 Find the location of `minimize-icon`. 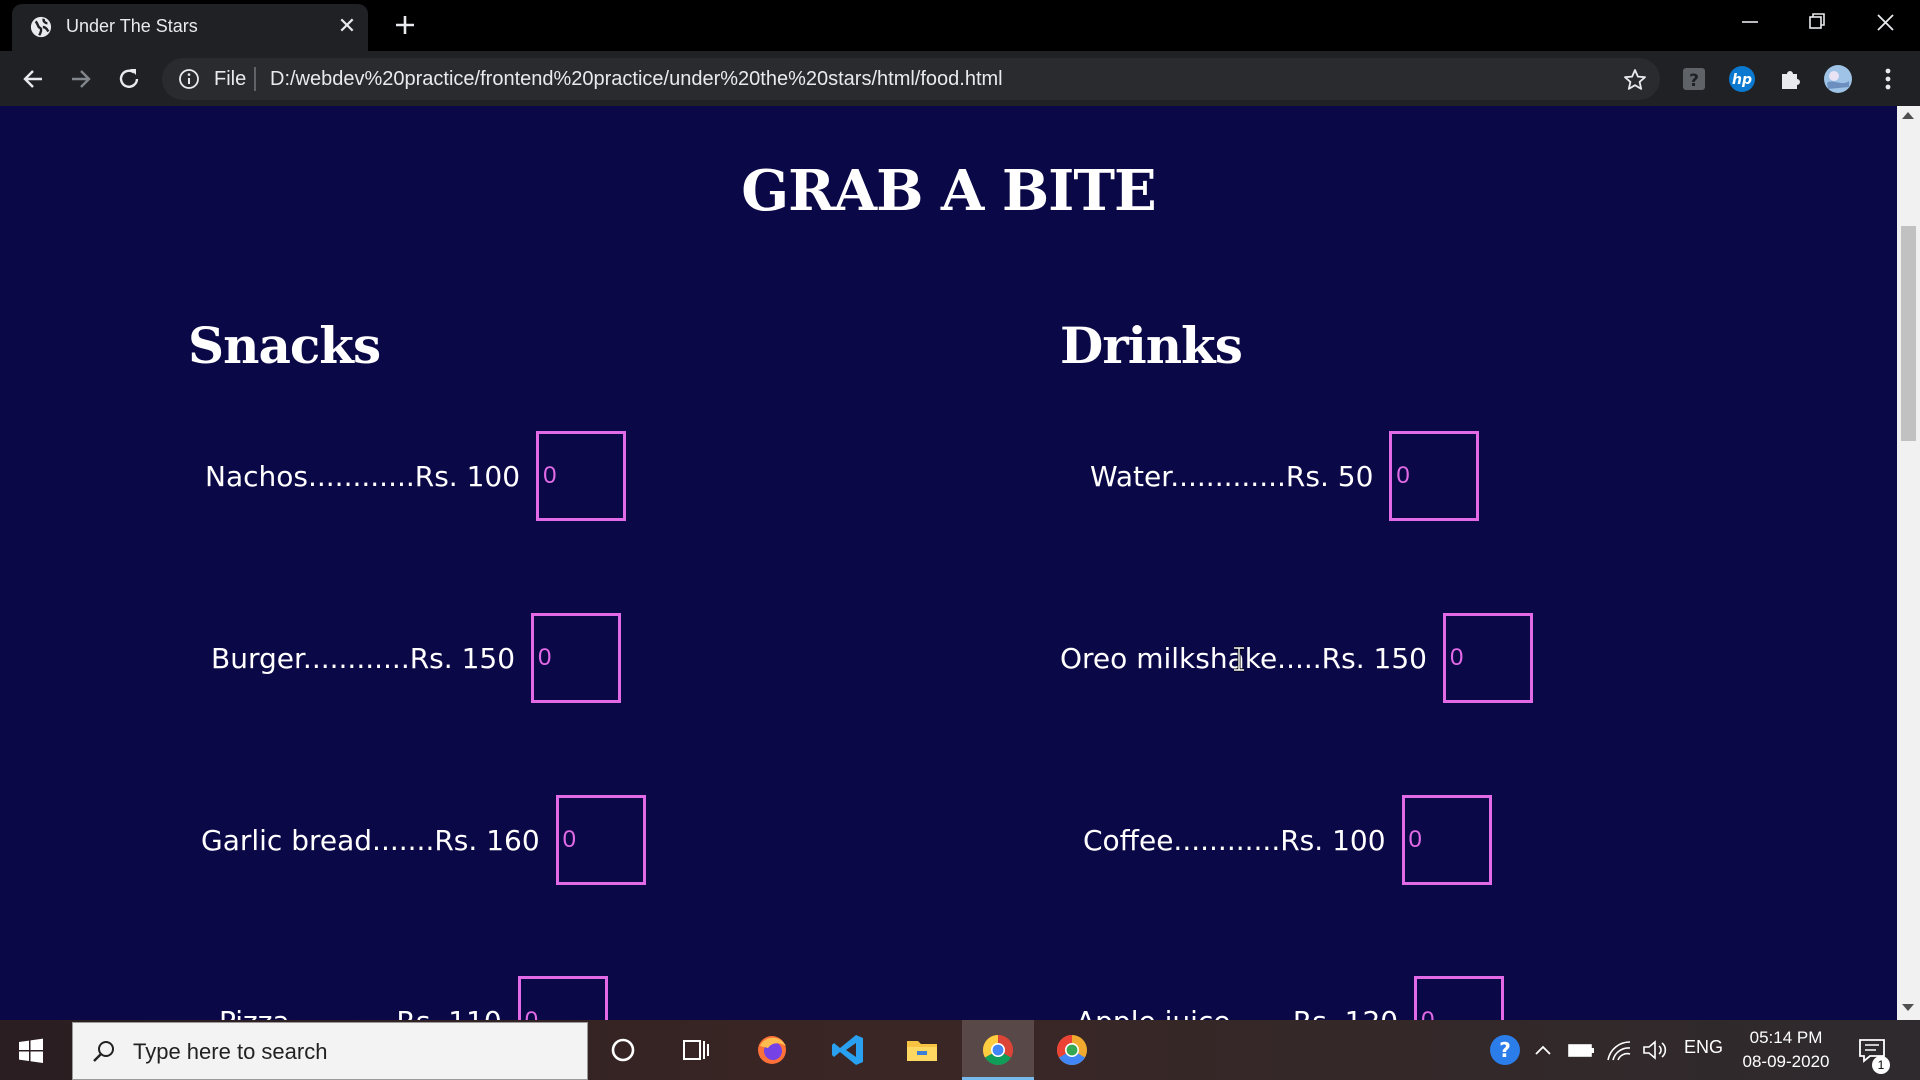

minimize-icon is located at coordinates (1750, 22).